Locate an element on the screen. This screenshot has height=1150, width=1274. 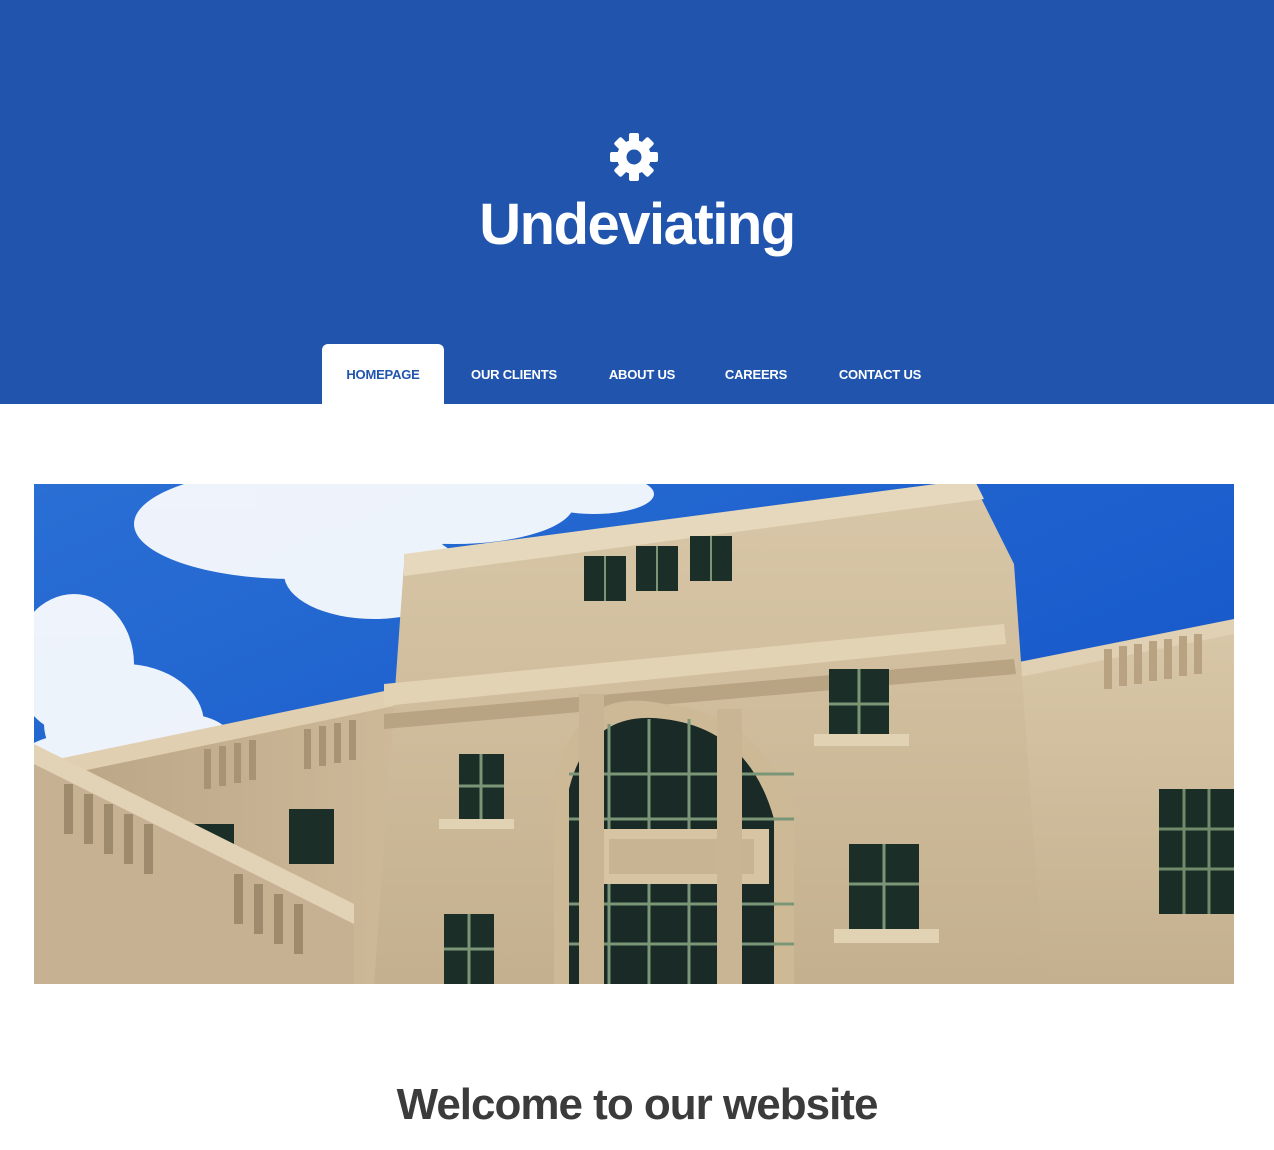
gear-icon is located at coordinates (634, 157).